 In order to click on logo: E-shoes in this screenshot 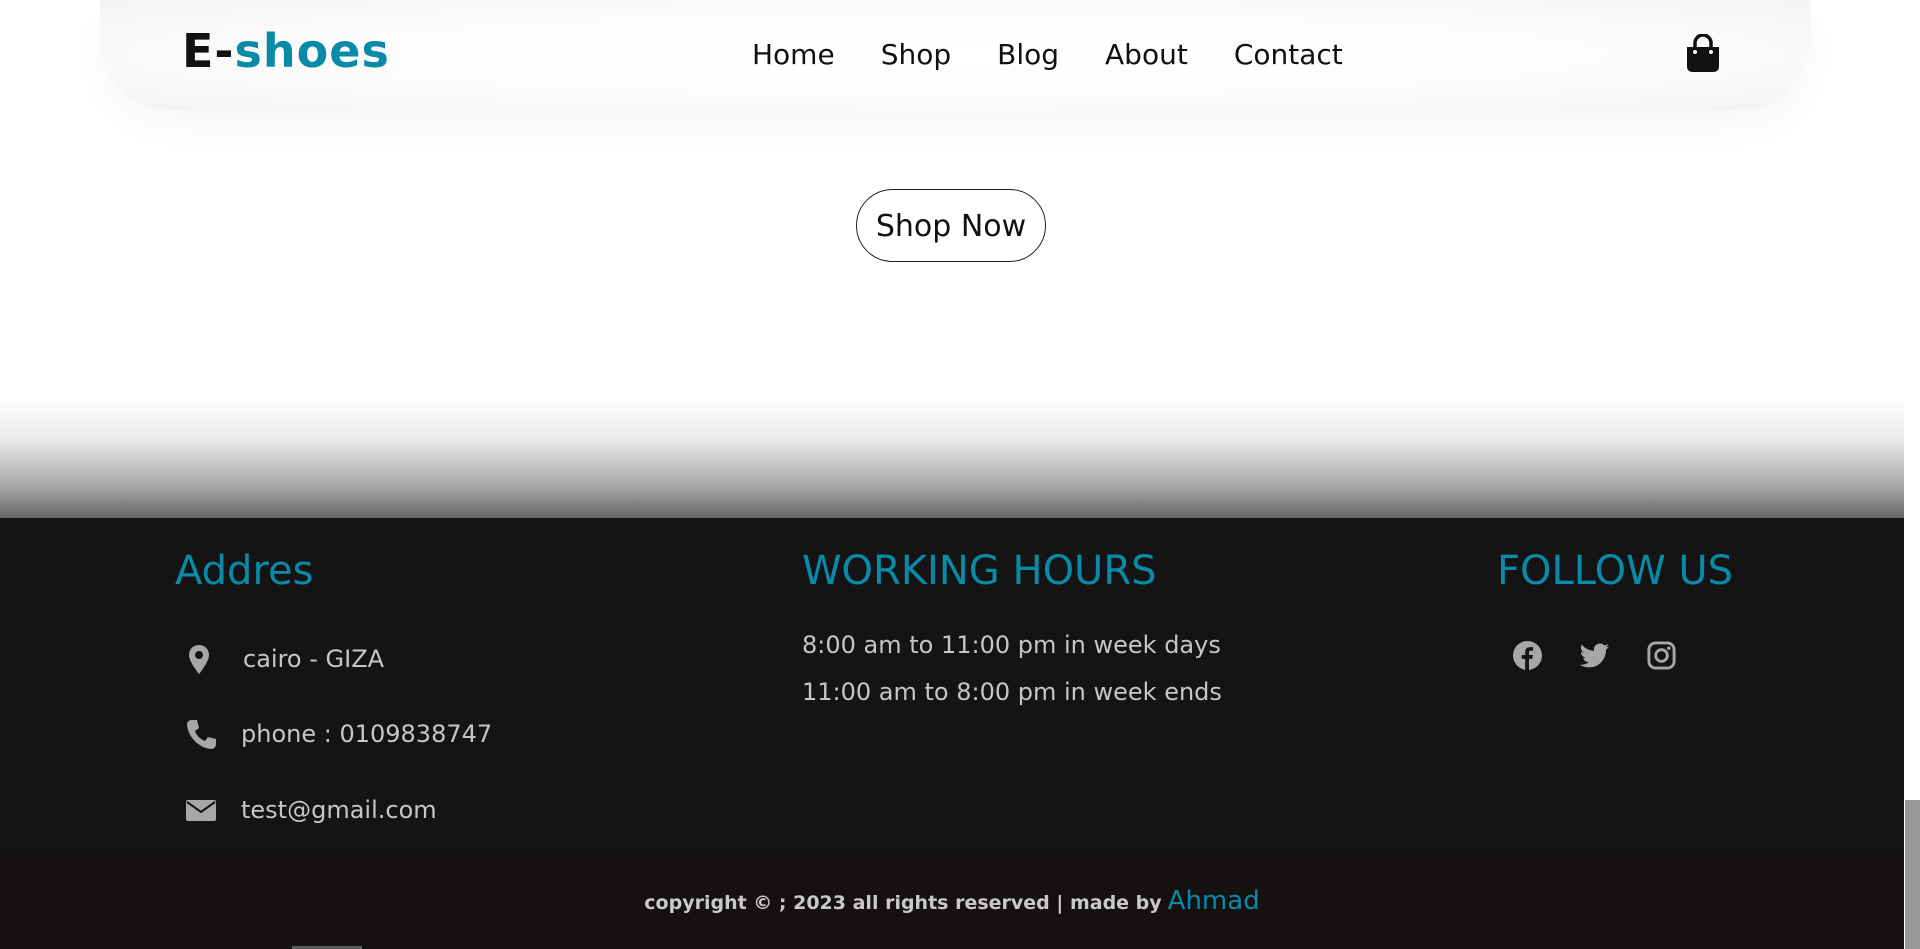, I will do `click(286, 51)`.